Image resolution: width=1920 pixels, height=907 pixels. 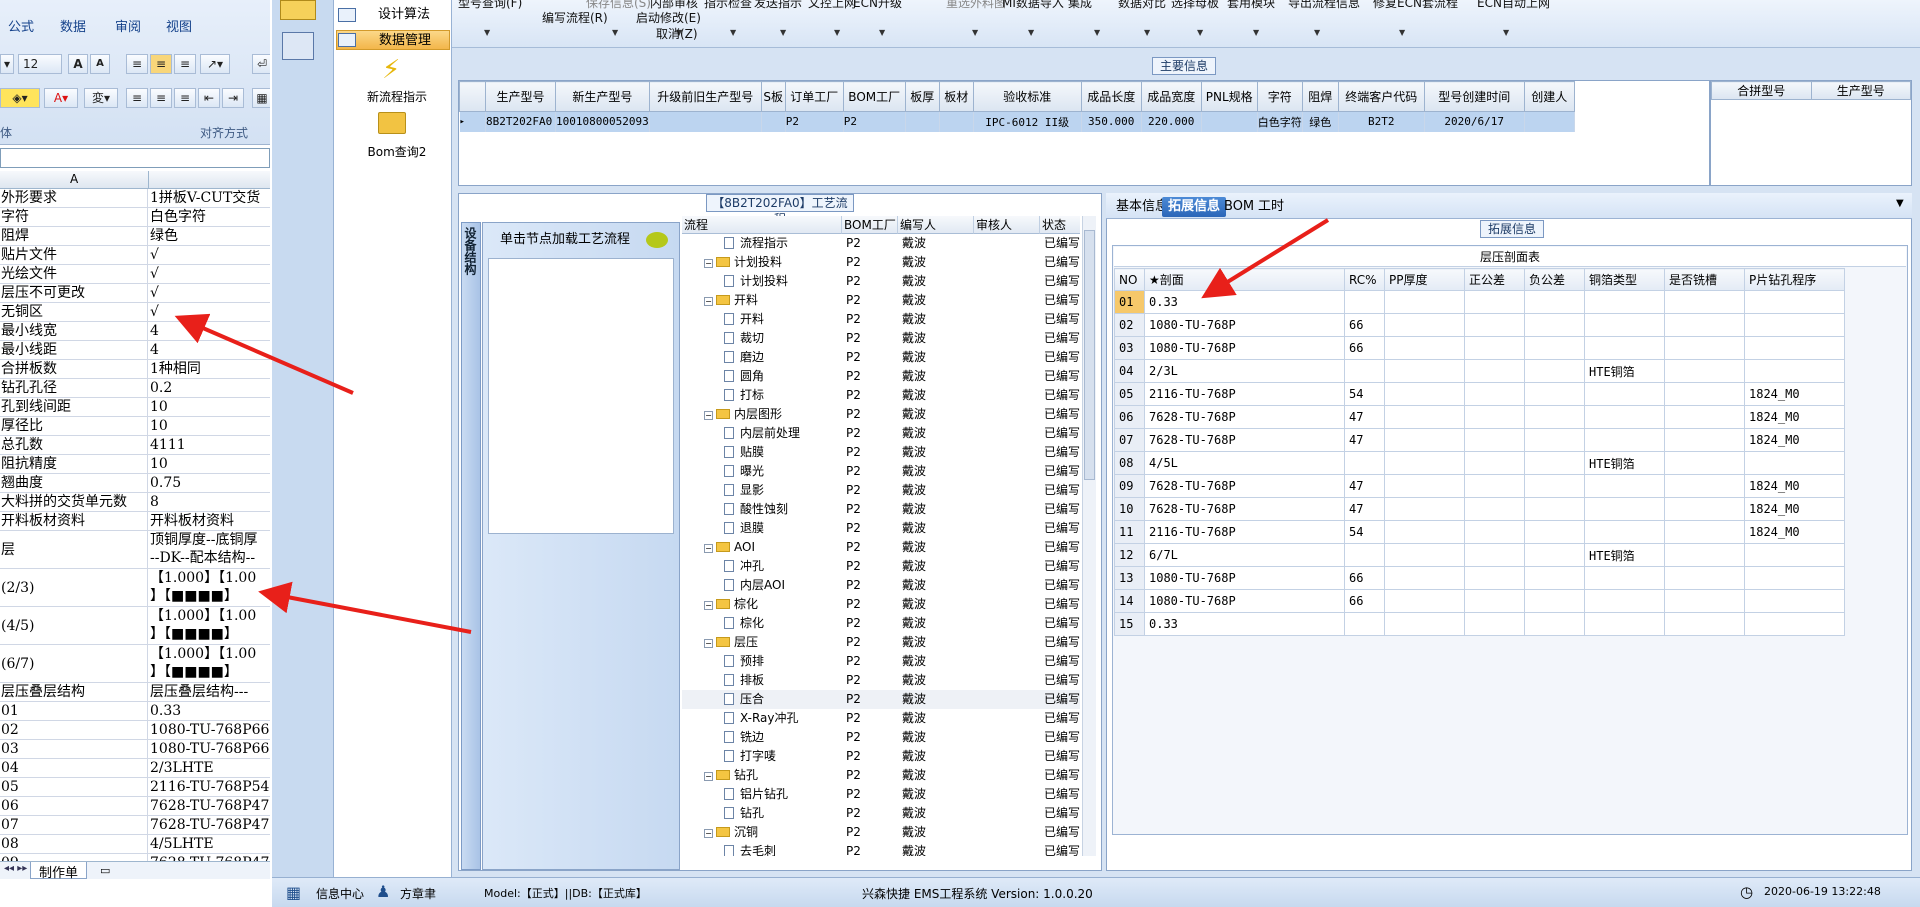 I want to click on lamination-cell: 1080-TU-768P, so click(x=1244, y=578).